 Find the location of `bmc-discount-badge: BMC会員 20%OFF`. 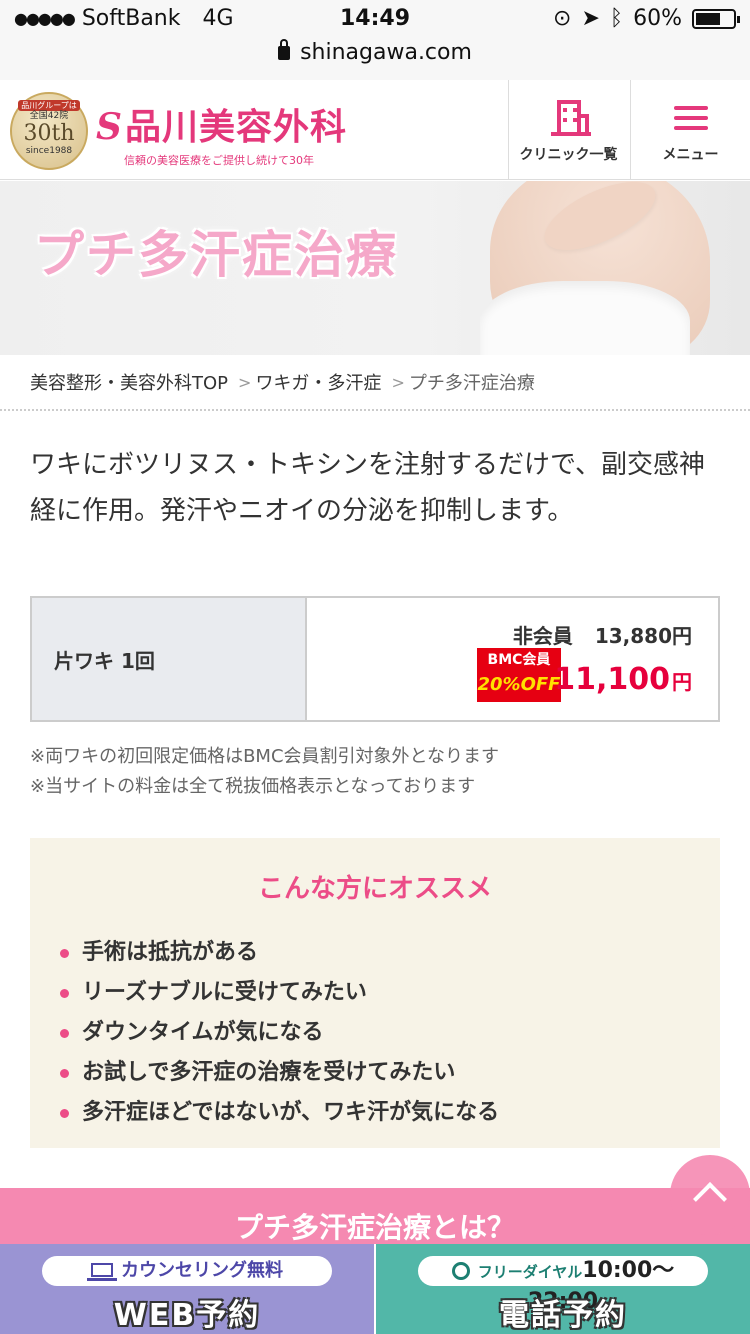

bmc-discount-badge: BMC会員 20%OFF is located at coordinates (519, 675).